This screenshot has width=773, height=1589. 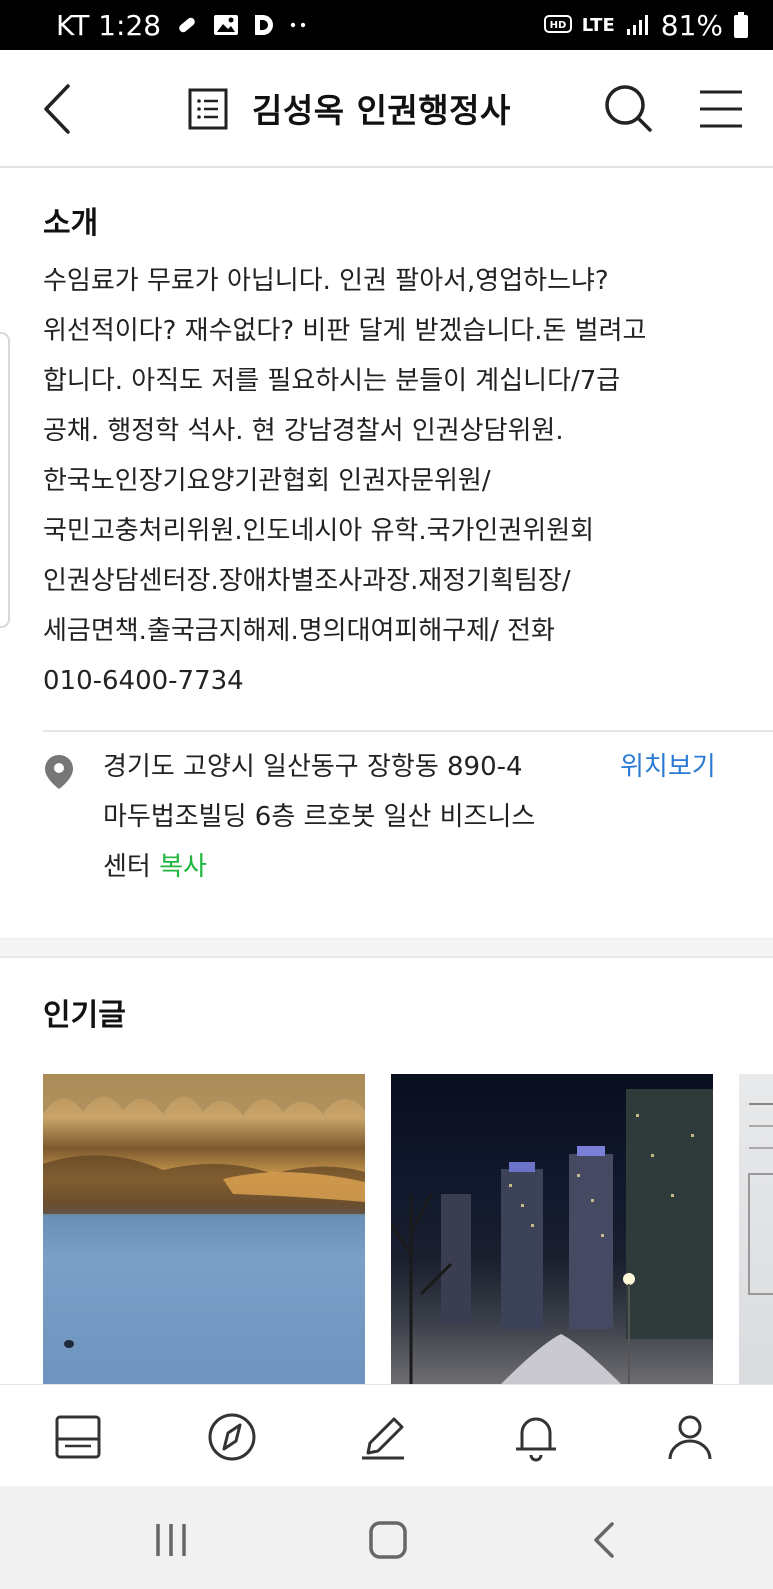 What do you see at coordinates (691, 25) in the screenshot?
I see `battery-percent: 81%` at bounding box center [691, 25].